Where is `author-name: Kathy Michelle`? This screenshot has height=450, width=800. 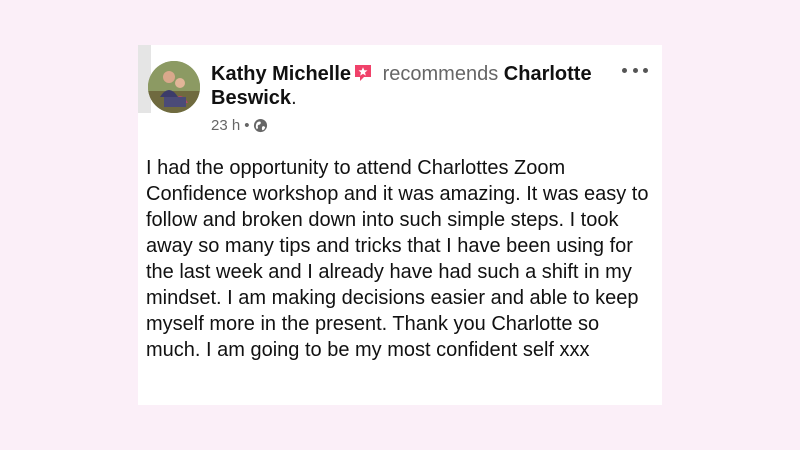
author-name: Kathy Michelle is located at coordinates (281, 74).